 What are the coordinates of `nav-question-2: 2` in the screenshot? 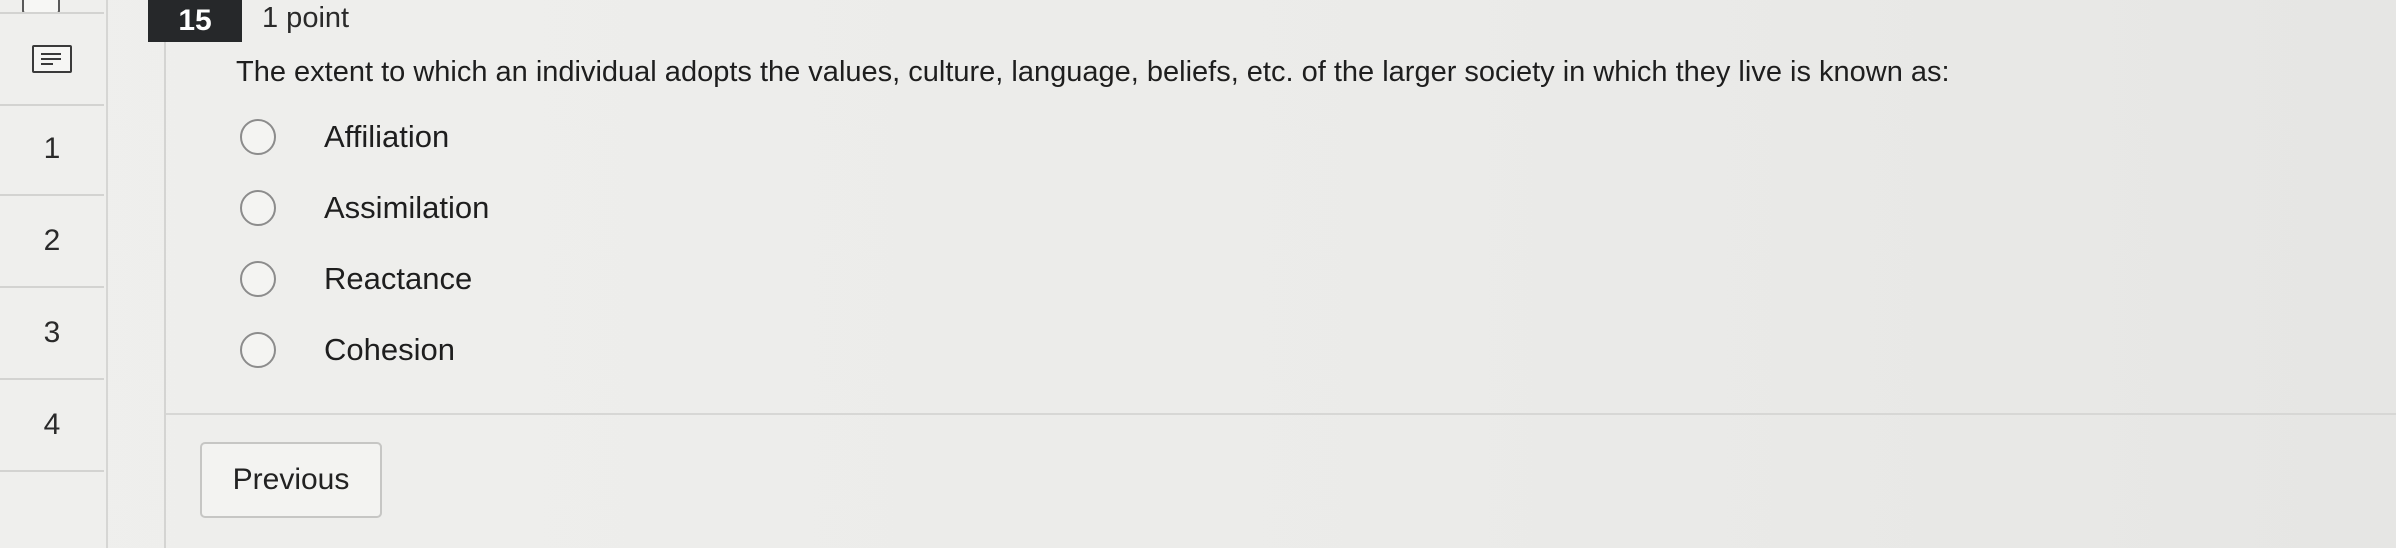 It's located at (52, 242).